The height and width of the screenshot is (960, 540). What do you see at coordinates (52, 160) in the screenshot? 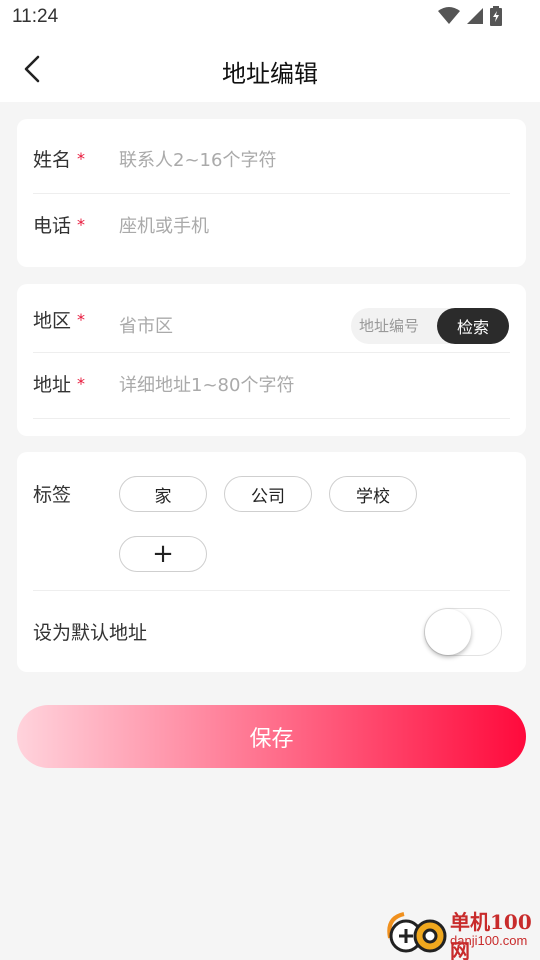
I see `name-label-text: 姓名` at bounding box center [52, 160].